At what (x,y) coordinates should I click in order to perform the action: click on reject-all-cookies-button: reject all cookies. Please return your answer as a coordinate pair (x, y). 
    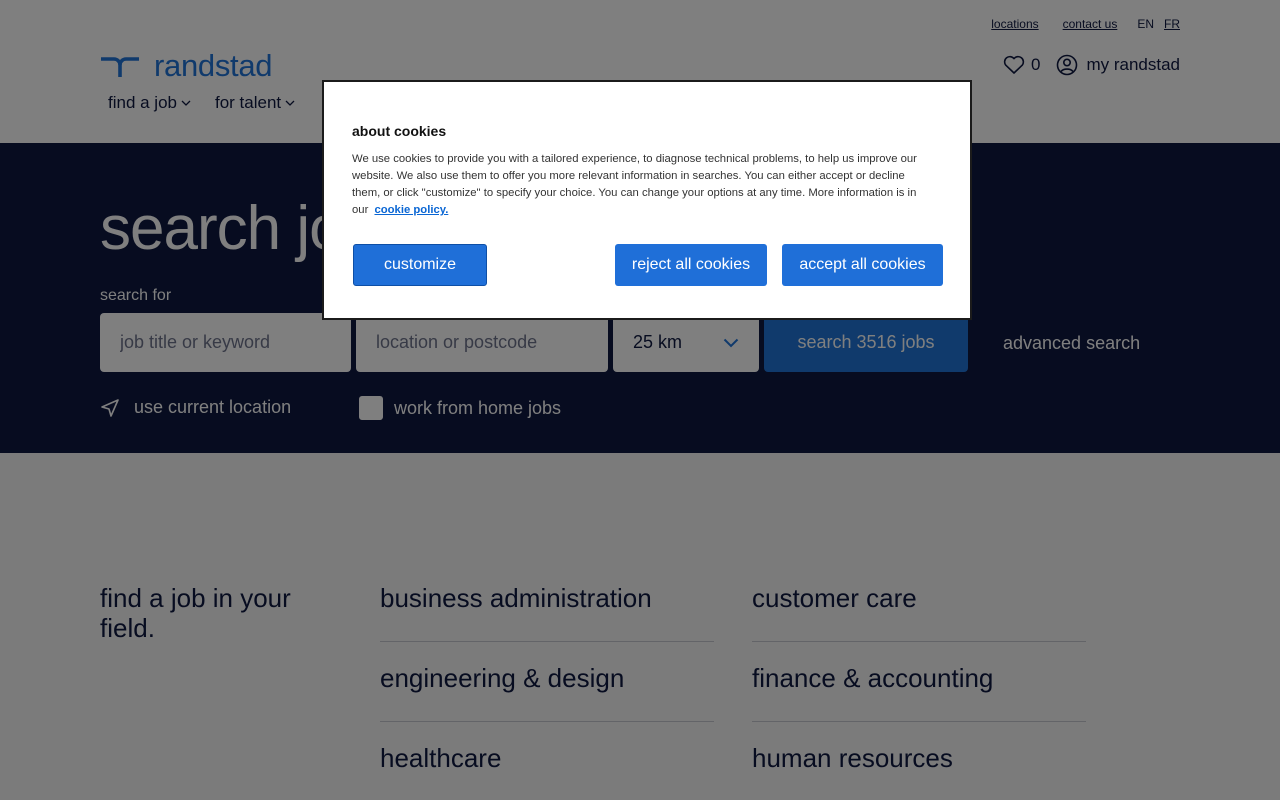
    Looking at the image, I should click on (691, 265).